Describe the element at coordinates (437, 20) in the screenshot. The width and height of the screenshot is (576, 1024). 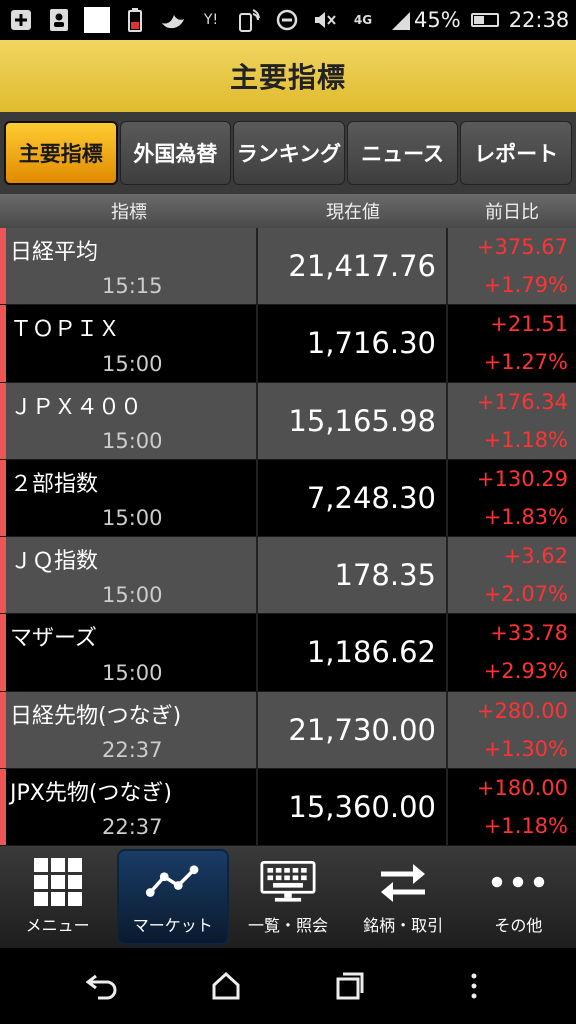
I see `battery-percent: 45%` at that location.